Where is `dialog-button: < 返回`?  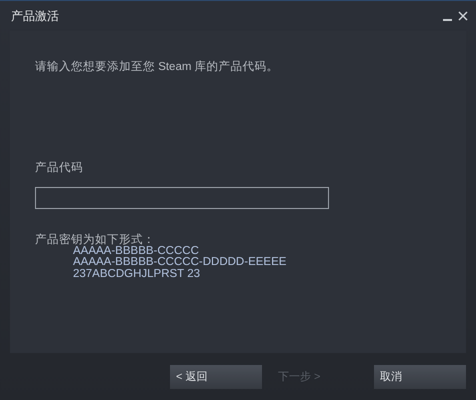
dialog-button: < 返回 is located at coordinates (216, 377).